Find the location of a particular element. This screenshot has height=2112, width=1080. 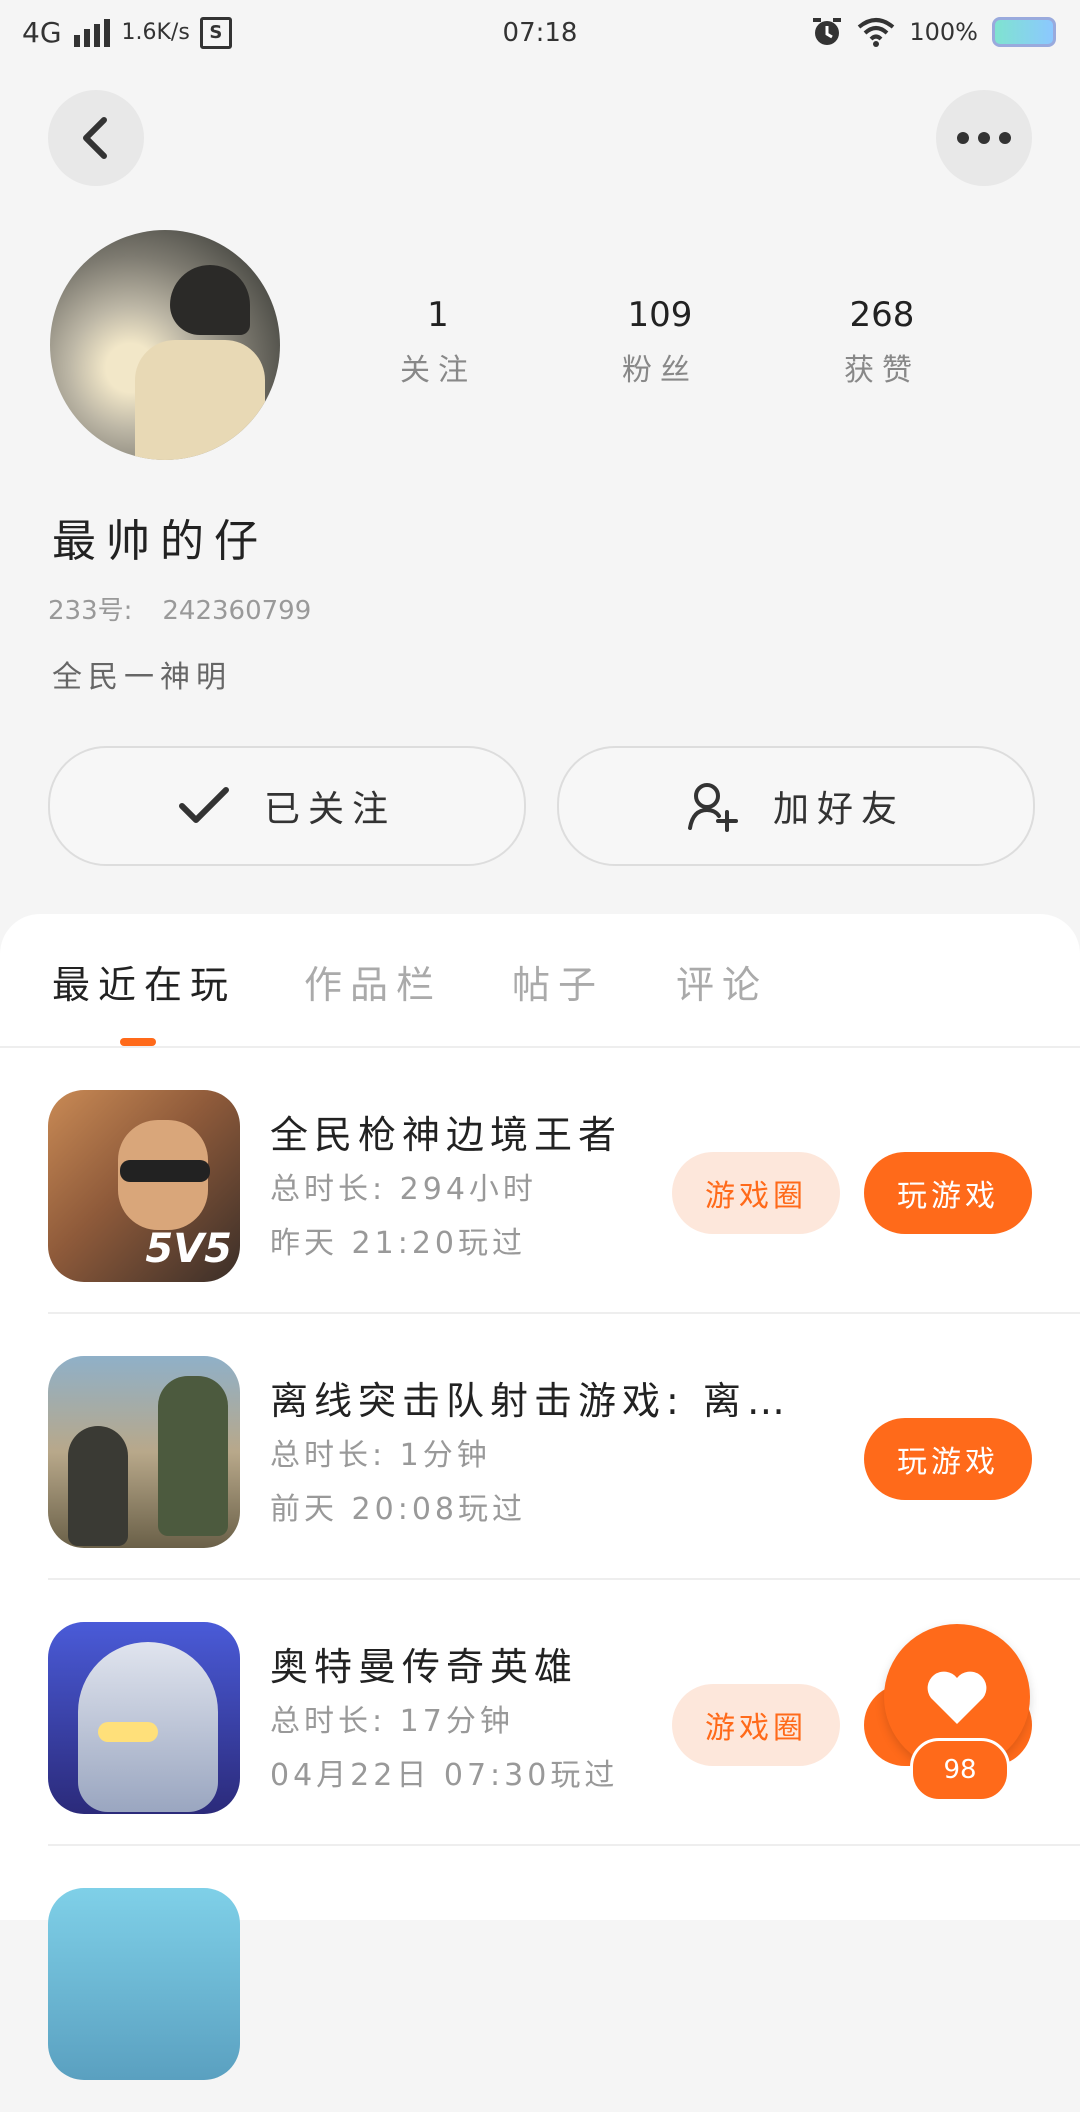

avatar-hair is located at coordinates (210, 300).